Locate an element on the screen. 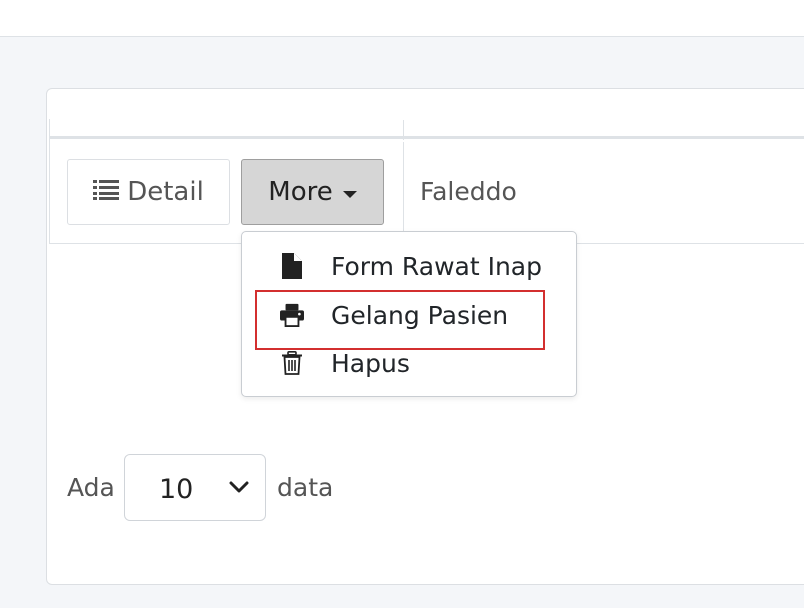  more-dropdown-menu: Form Rawat Inap Gelang Pasien Hapus is located at coordinates (409, 314).